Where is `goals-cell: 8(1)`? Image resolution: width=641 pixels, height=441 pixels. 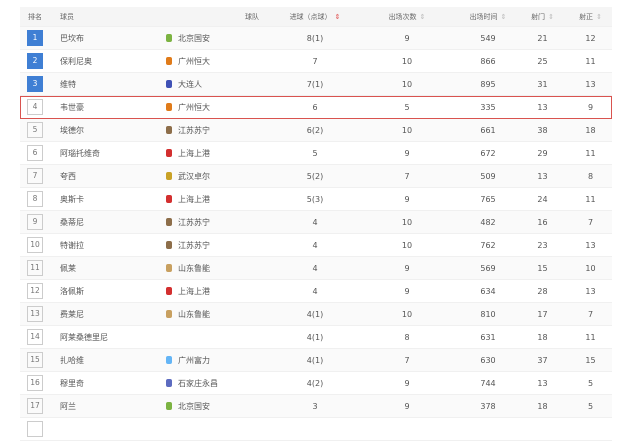 goals-cell: 8(1) is located at coordinates (315, 38).